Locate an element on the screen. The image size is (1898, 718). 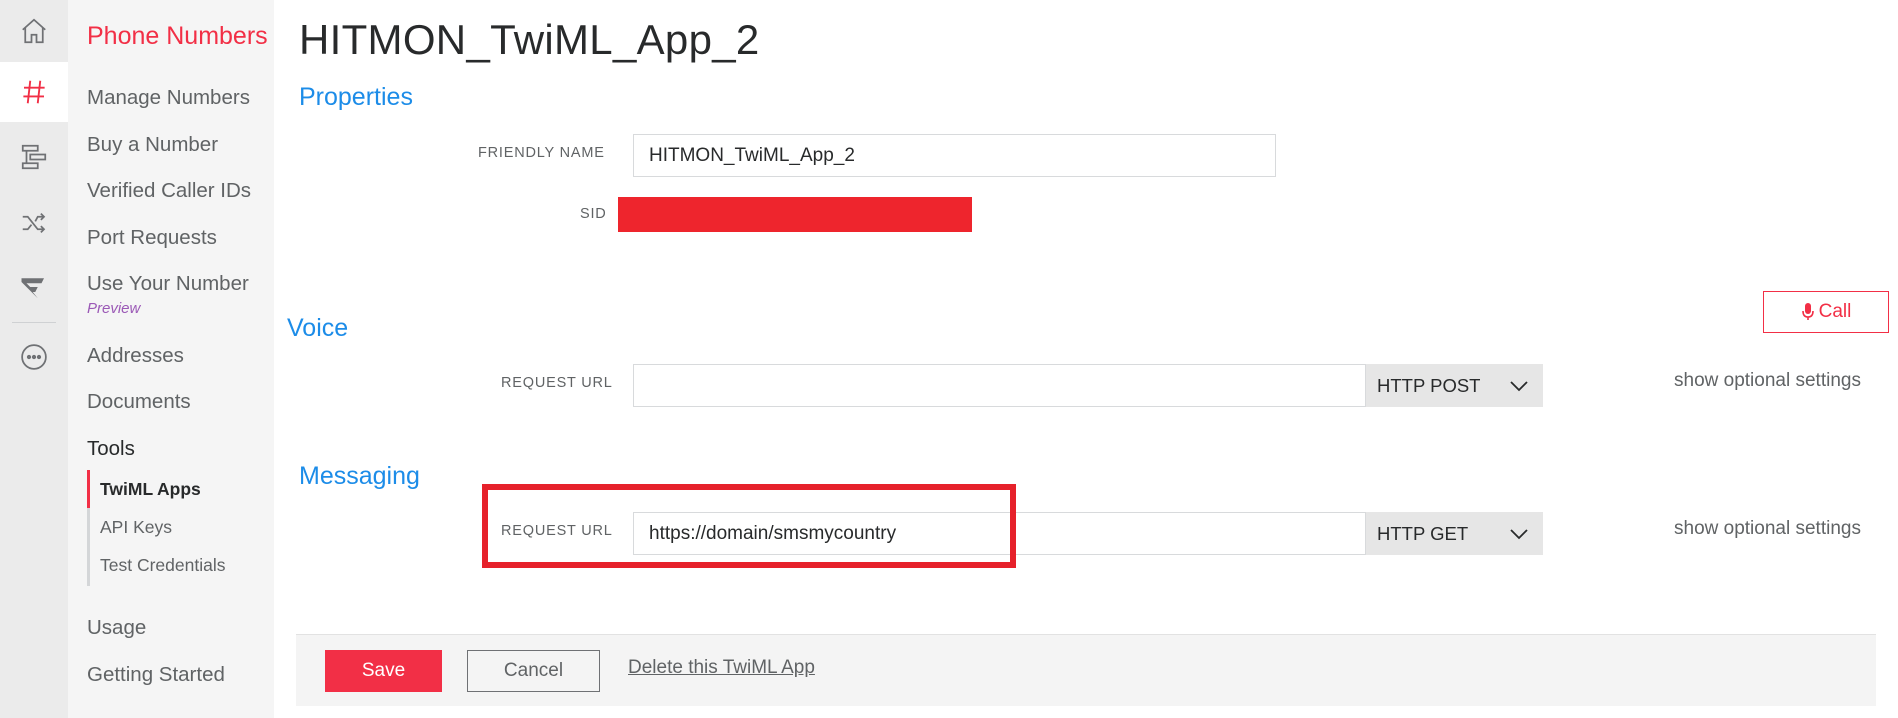
sidebar-item-manage-numbers: Manage Numbers is located at coordinates (168, 98).